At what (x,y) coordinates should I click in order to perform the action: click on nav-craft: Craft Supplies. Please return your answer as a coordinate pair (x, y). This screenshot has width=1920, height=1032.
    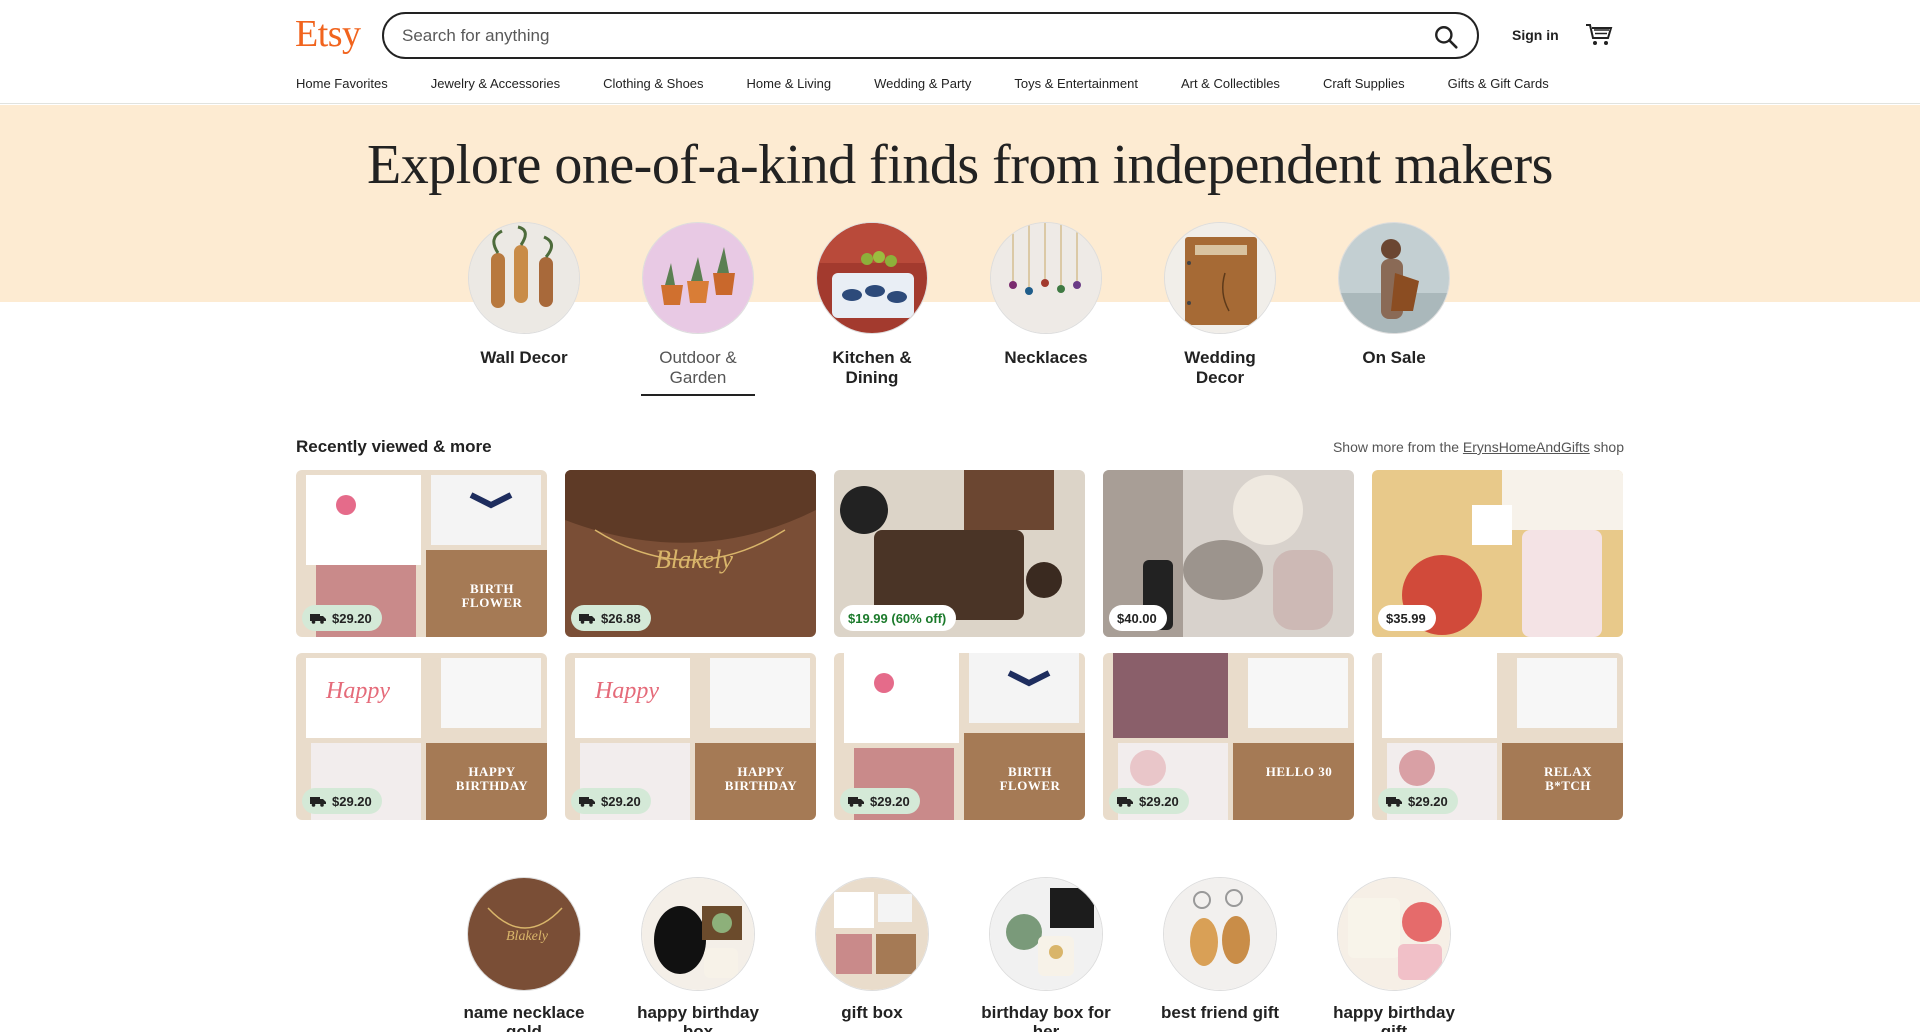
    Looking at the image, I should click on (1364, 83).